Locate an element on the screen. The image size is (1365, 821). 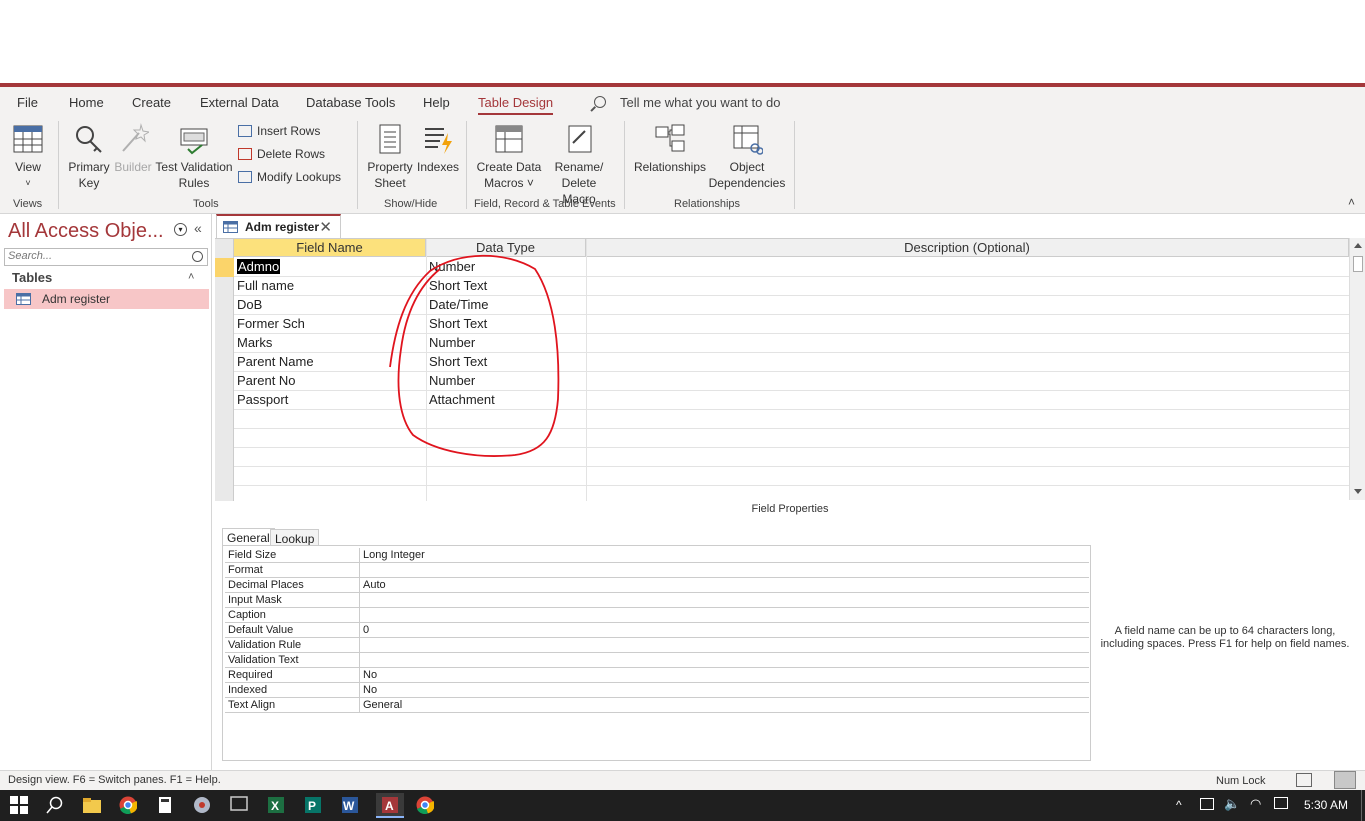
volume-icon: 🔈 is located at coordinates (1232, 804).